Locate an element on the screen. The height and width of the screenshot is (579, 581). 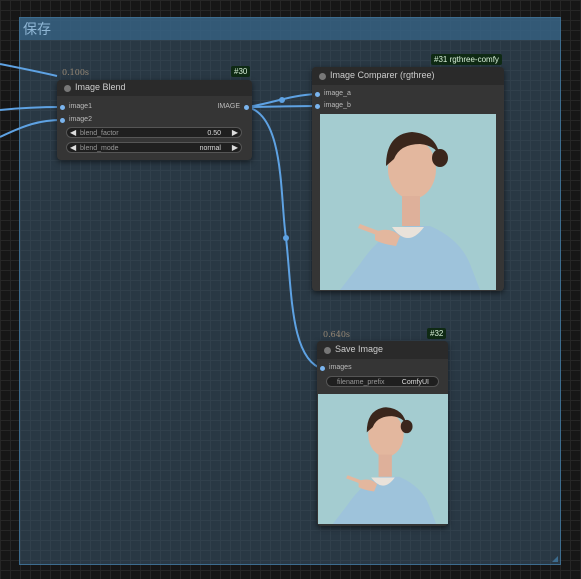
blend-factor-label: blend_factor is located at coordinates (99, 133).